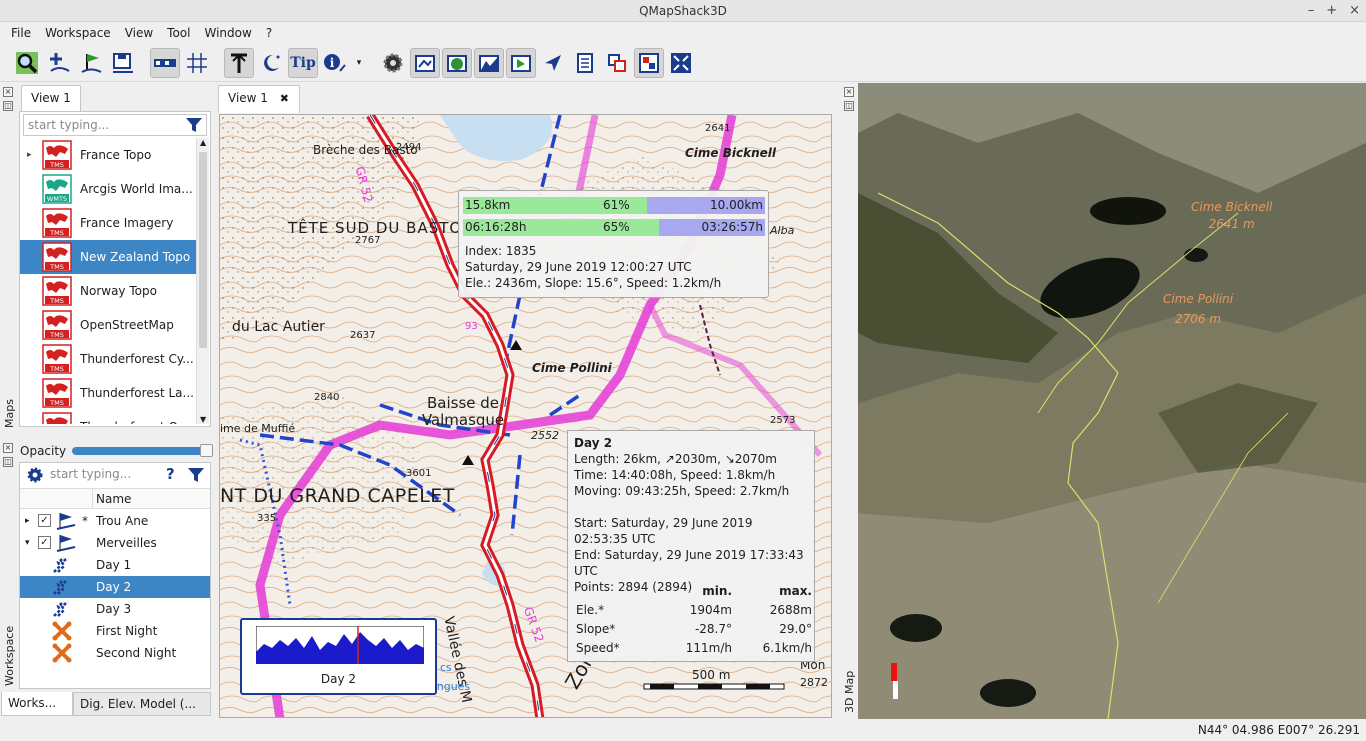 Image resolution: width=1366 pixels, height=741 pixels. Describe the element at coordinates (115, 631) in the screenshot. I see `workspace-item: First Night` at that location.